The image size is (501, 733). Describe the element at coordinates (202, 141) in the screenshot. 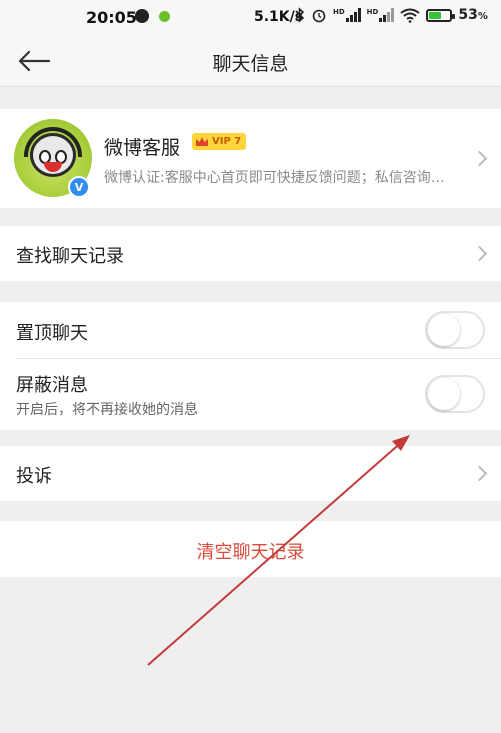

I see `crown-icon` at that location.